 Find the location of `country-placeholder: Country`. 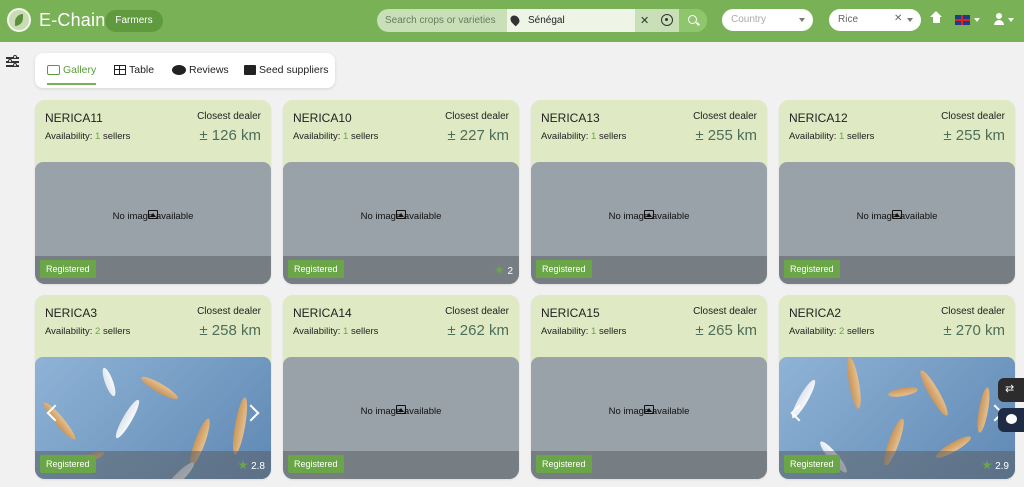

country-placeholder: Country is located at coordinates (749, 19).